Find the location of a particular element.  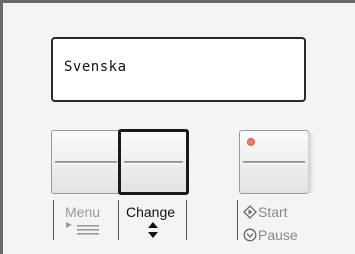

menu-list-icon is located at coordinates (82, 228).